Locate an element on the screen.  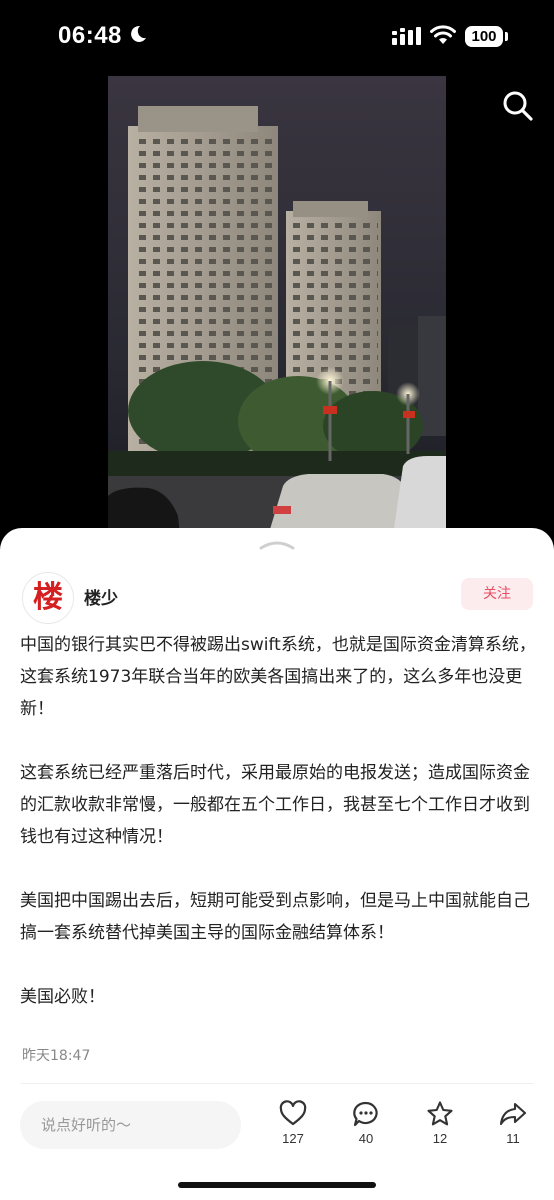
avatar: 楼 is located at coordinates (48, 598).